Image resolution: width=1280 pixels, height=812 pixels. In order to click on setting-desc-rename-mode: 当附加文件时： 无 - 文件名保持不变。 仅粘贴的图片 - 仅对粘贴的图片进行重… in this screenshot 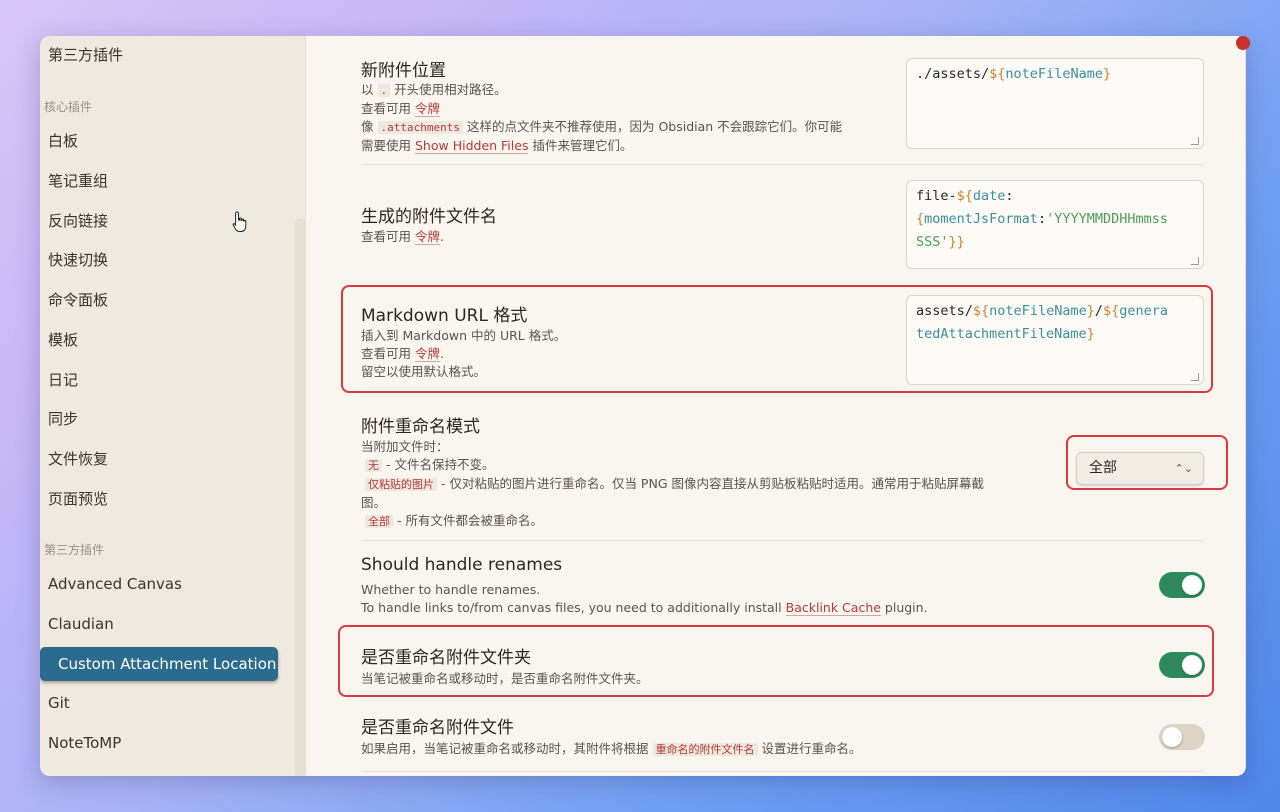, I will do `click(672, 483)`.